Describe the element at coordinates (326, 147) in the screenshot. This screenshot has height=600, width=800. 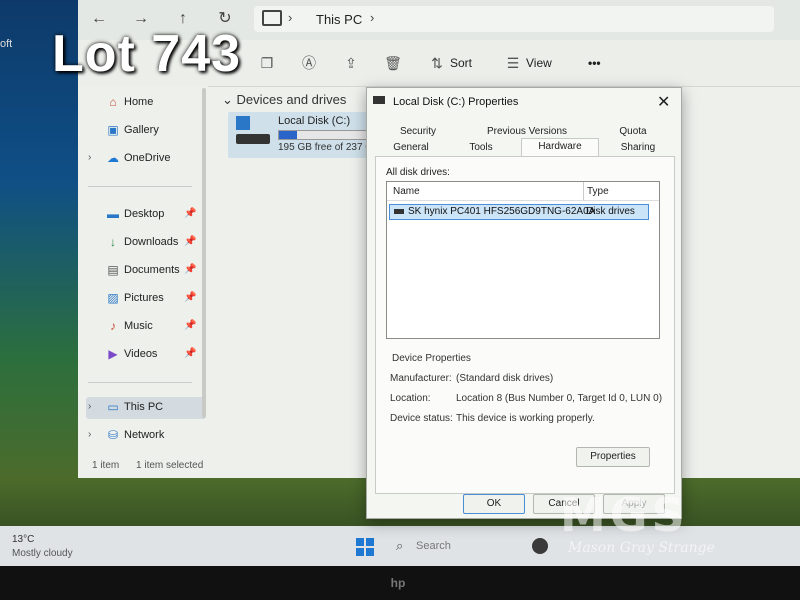
I see `drive-free-space: 195 GB free of 237 G` at that location.